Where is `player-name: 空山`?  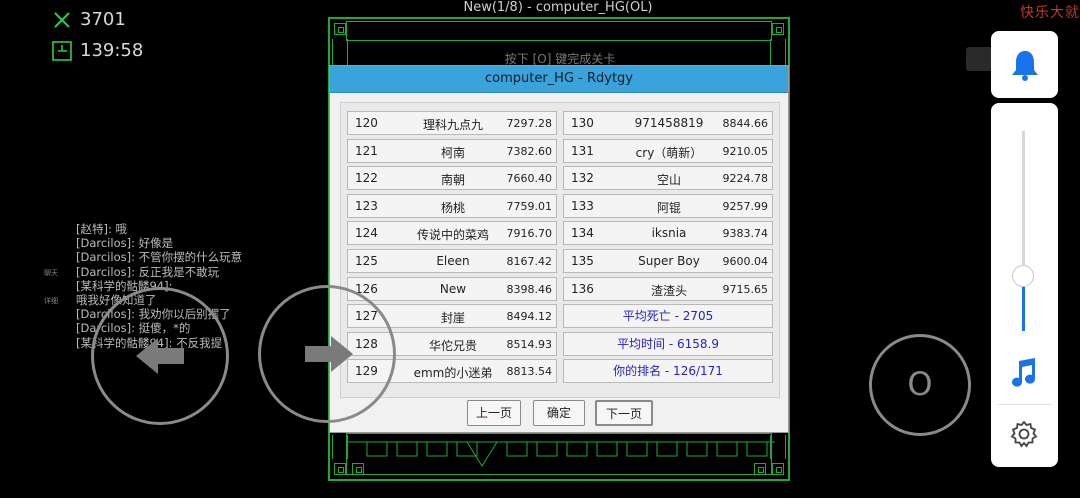 player-name: 空山 is located at coordinates (668, 180).